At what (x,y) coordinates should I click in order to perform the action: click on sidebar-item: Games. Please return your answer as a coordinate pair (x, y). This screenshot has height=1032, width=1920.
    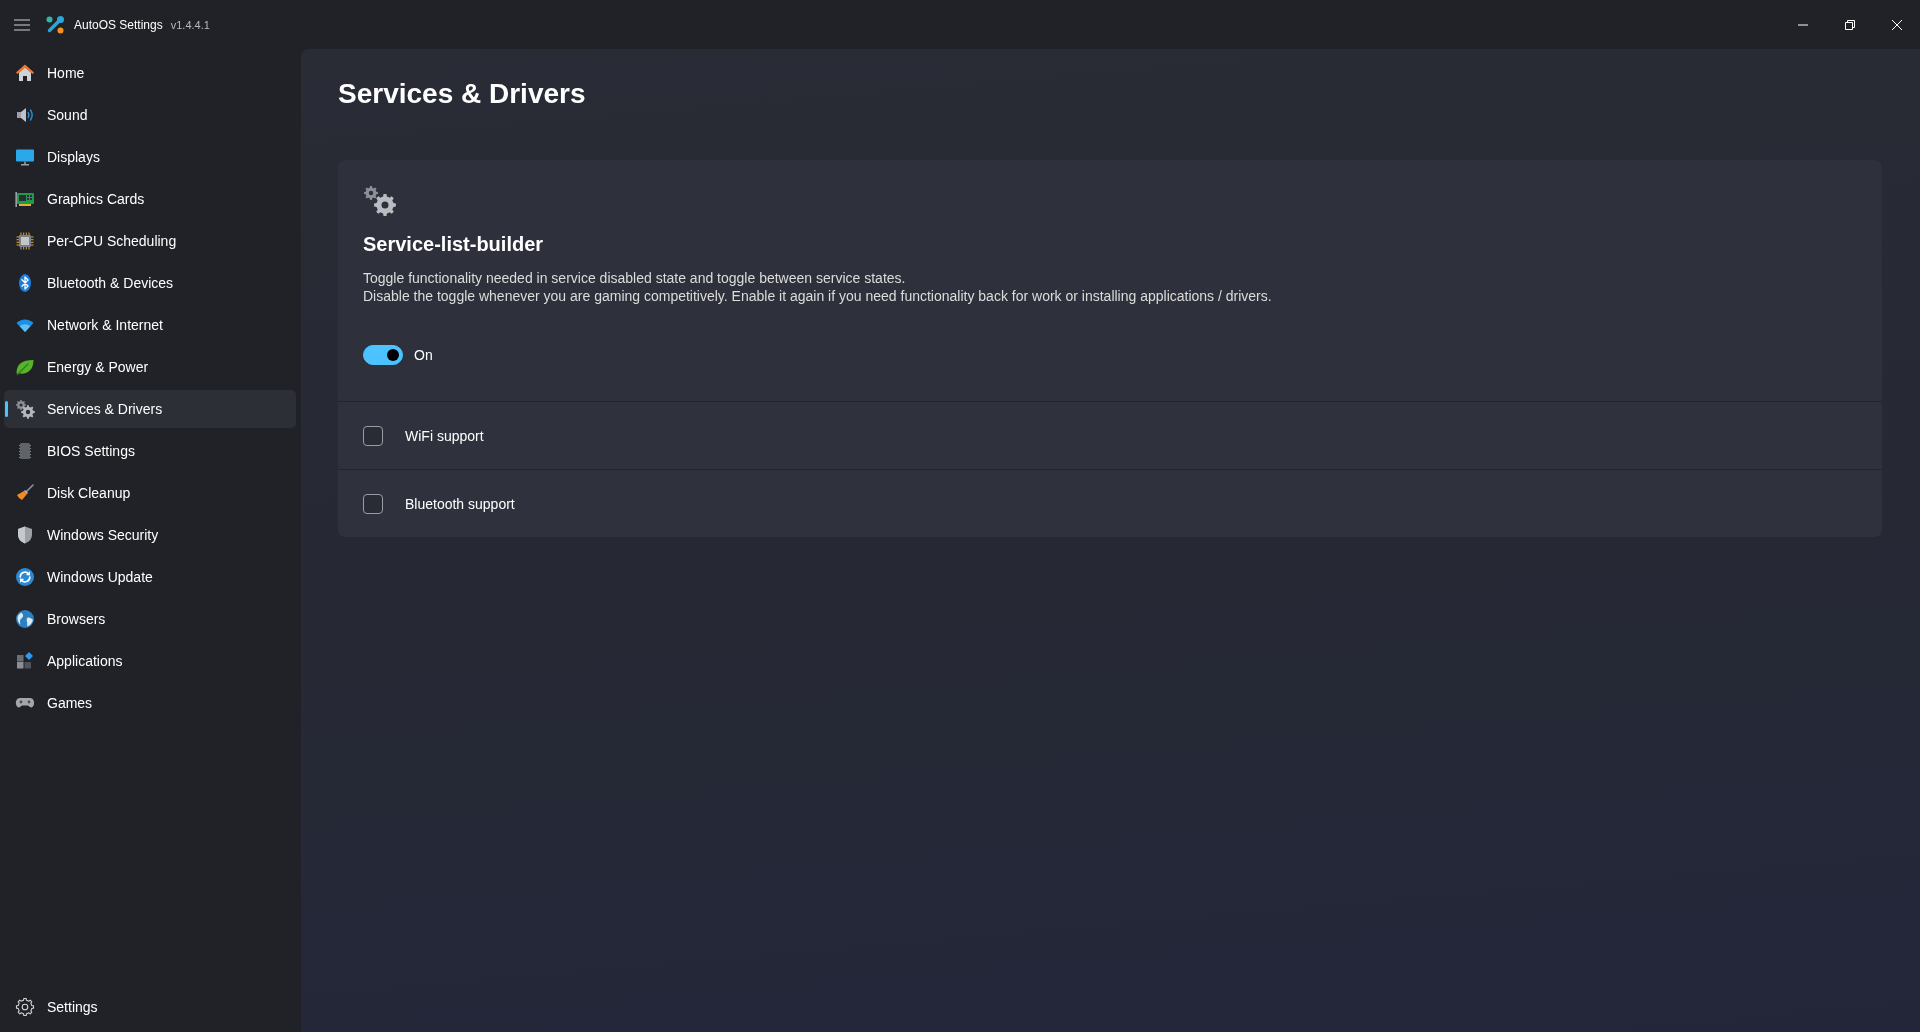
    Looking at the image, I should click on (150, 703).